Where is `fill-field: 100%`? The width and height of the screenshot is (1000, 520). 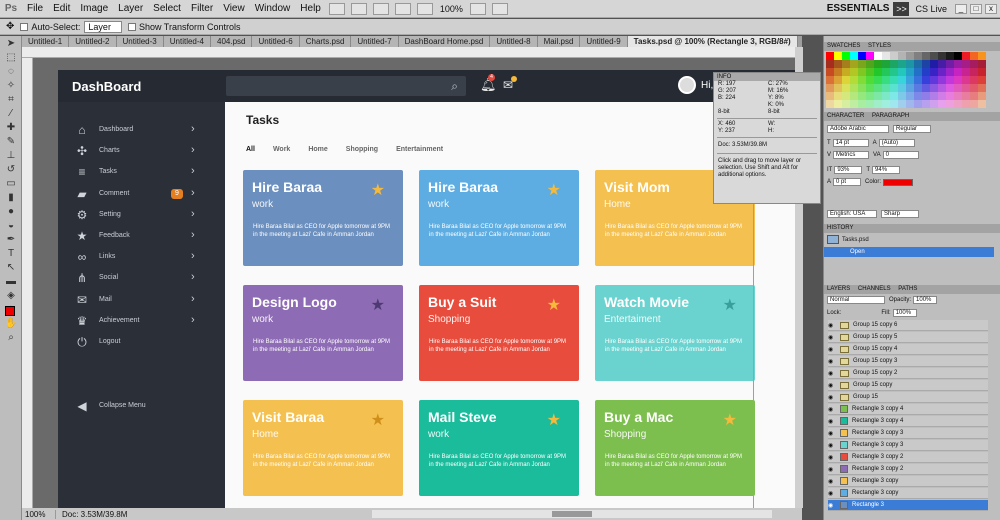
fill-field: 100% is located at coordinates (904, 313).